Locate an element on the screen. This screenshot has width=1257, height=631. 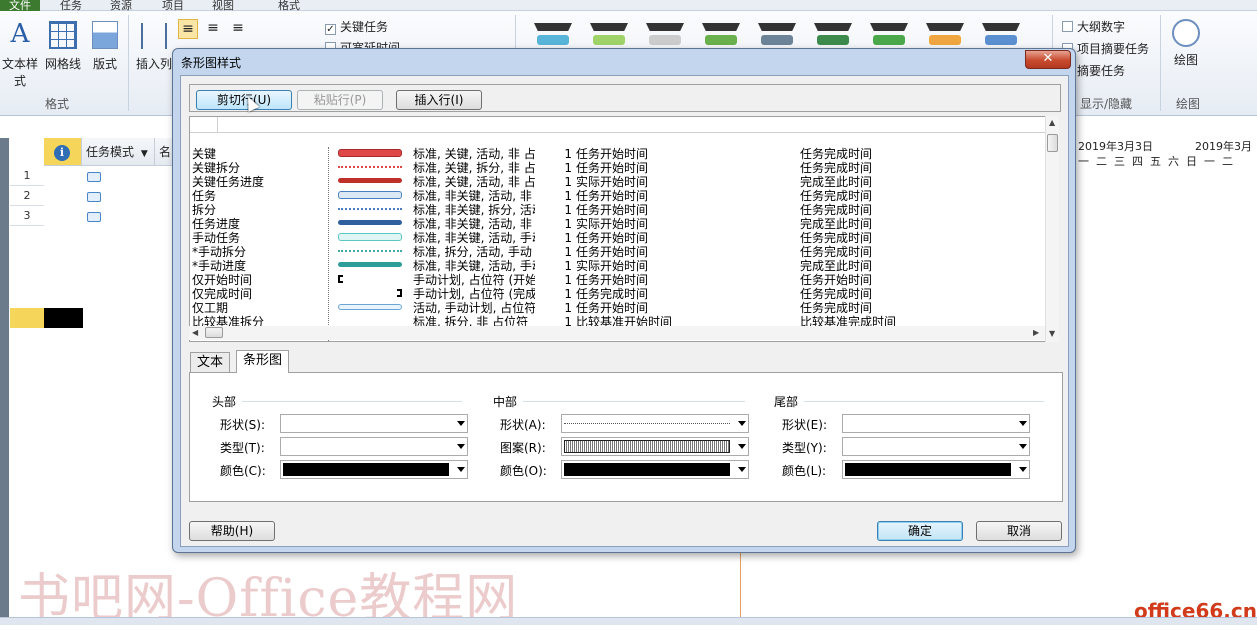
chevron-down-icon: ▼ is located at coordinates (144, 154).